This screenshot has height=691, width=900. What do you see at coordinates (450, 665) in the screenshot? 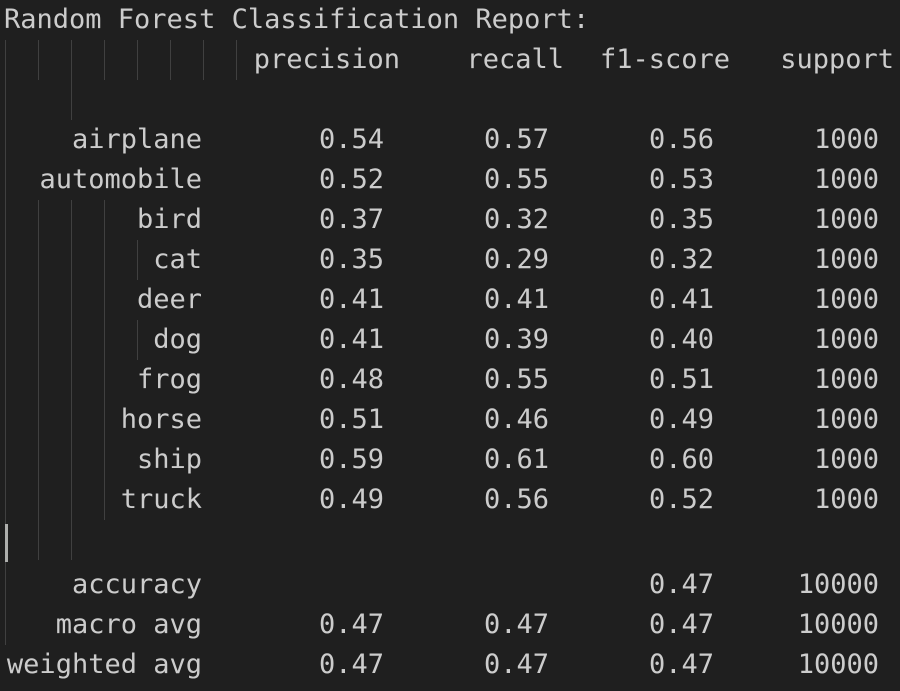
I see `summary-row-weighted-avg: weighted avg 0.47 0.47 0.47 10000` at bounding box center [450, 665].